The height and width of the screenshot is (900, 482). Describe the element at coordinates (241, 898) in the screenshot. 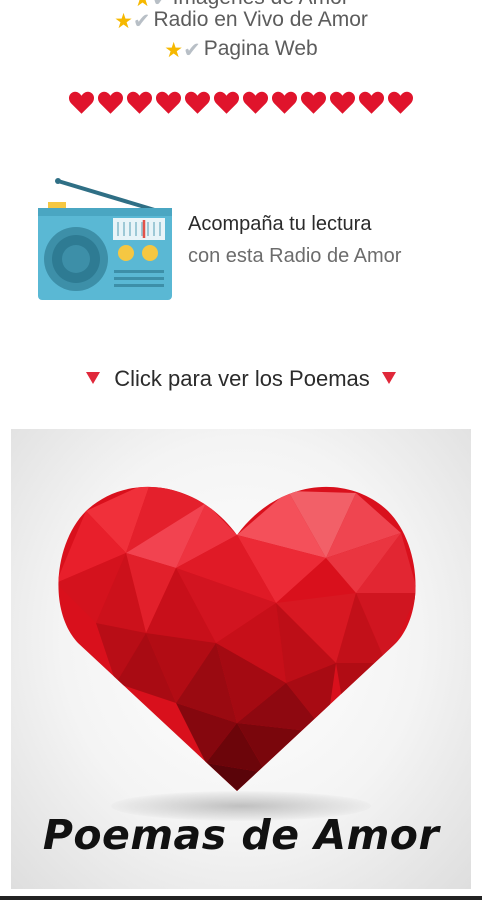

I see `bottom-edge` at that location.